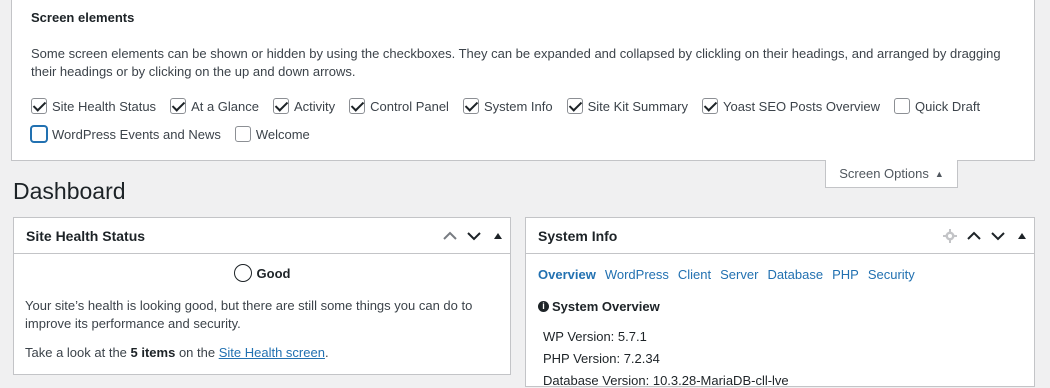 Image resolution: width=1050 pixels, height=388 pixels. Describe the element at coordinates (606, 306) in the screenshot. I see `section-title: System Overview` at that location.